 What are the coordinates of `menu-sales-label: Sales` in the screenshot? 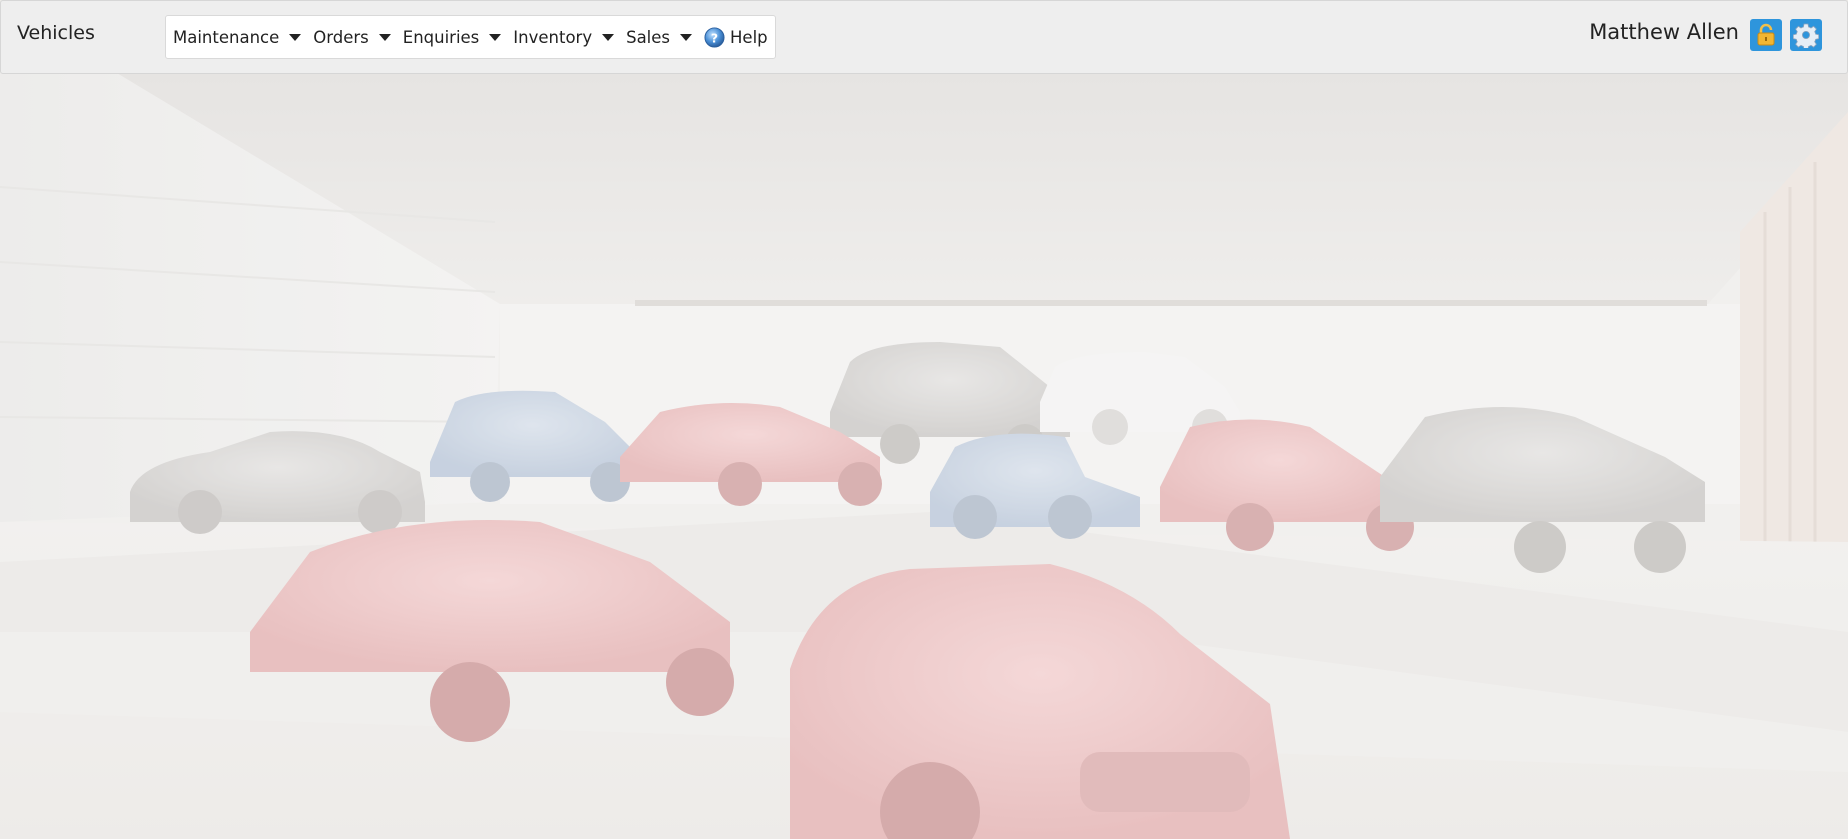 It's located at (648, 37).